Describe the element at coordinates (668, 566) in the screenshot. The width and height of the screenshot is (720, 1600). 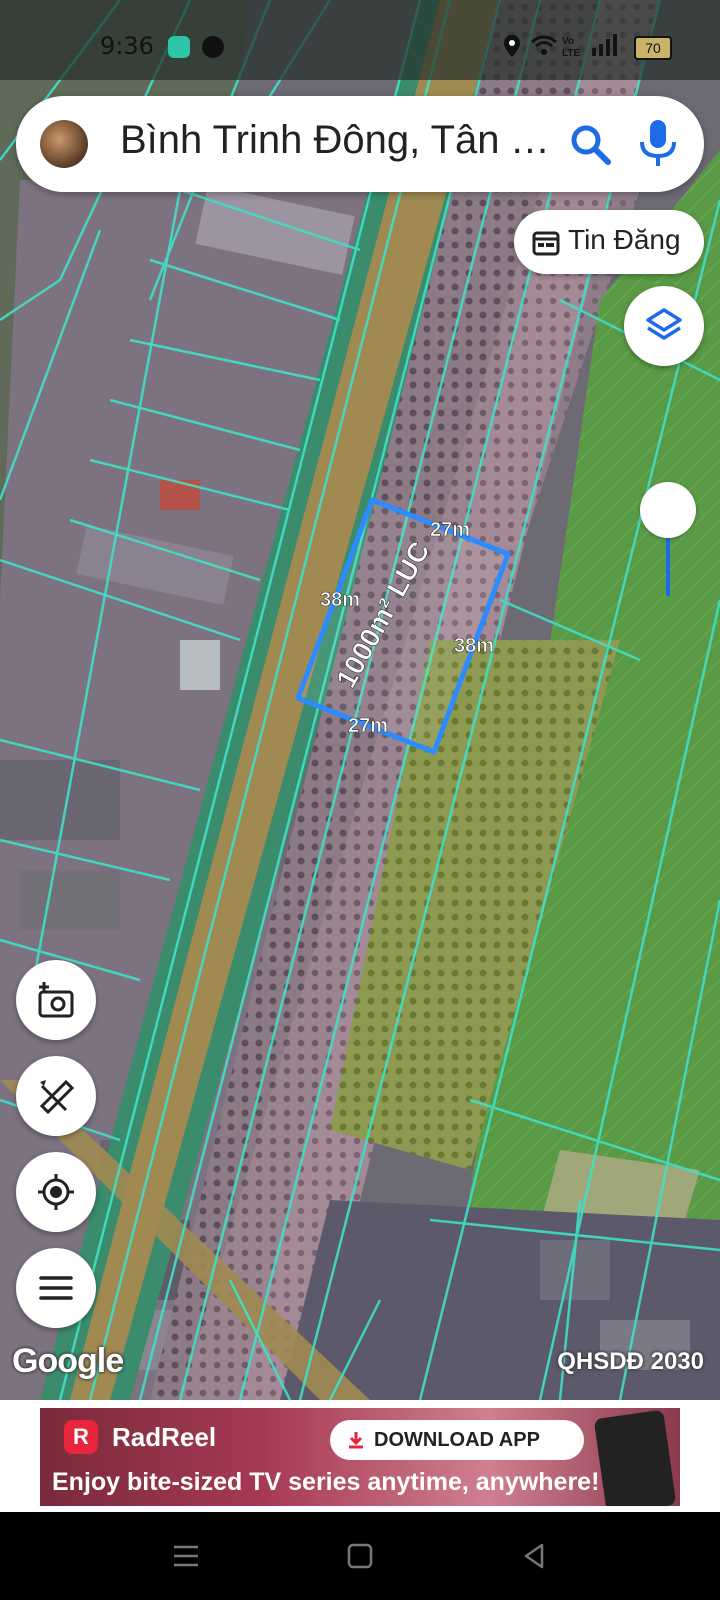
I see `opacity-slider-track` at that location.